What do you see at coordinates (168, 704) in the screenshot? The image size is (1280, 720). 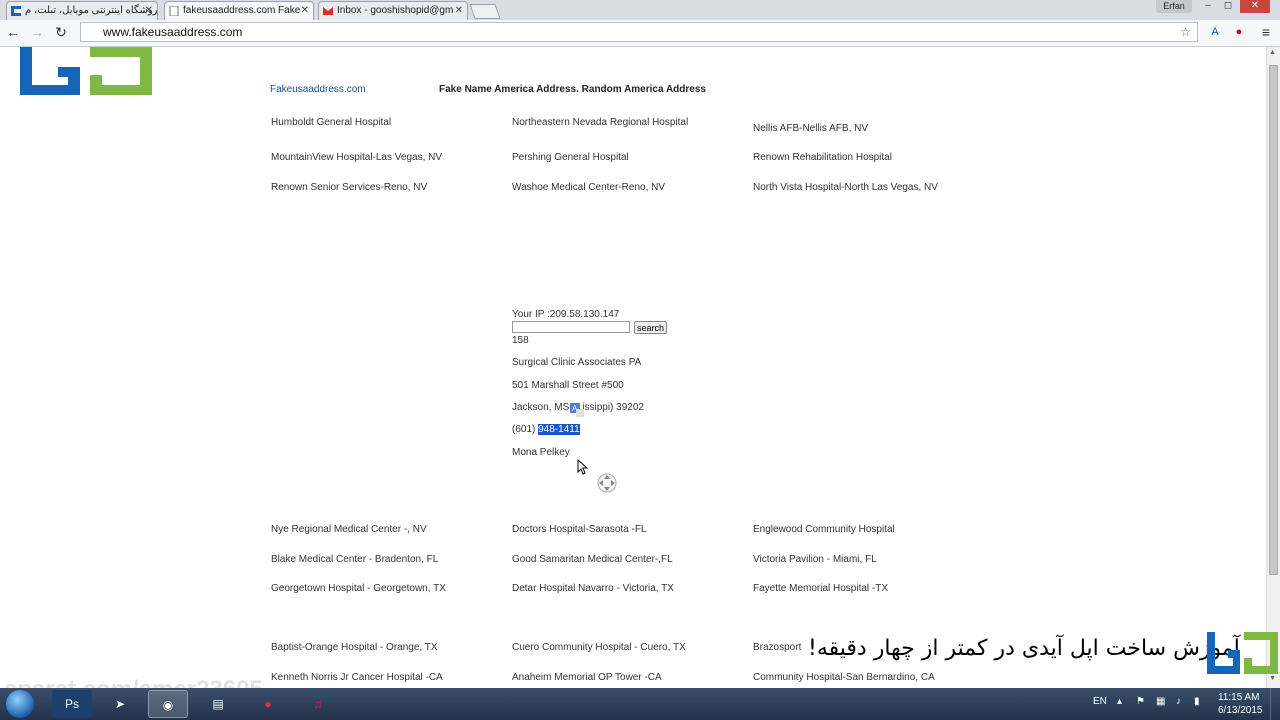 I see `chrome-icon: ◉` at bounding box center [168, 704].